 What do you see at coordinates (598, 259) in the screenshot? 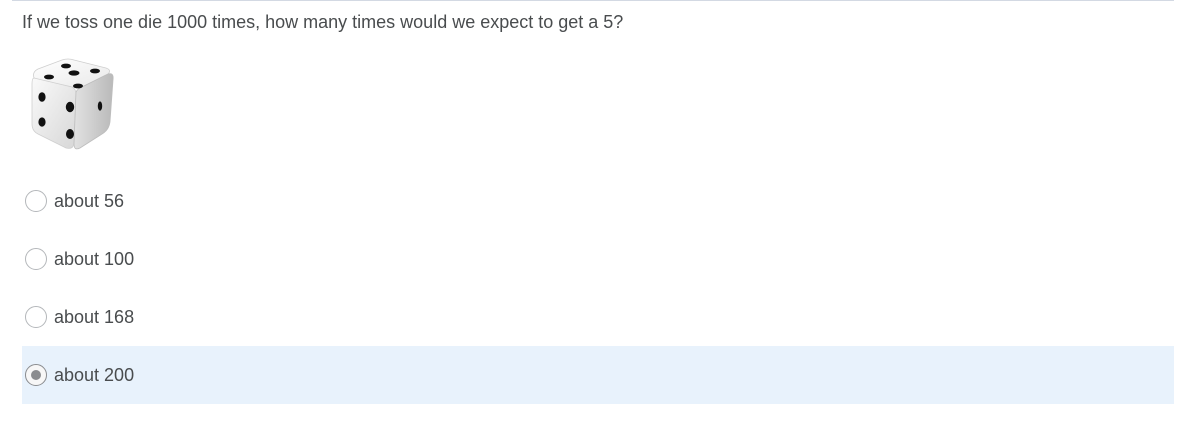
I see `option-about-100: about 100` at bounding box center [598, 259].